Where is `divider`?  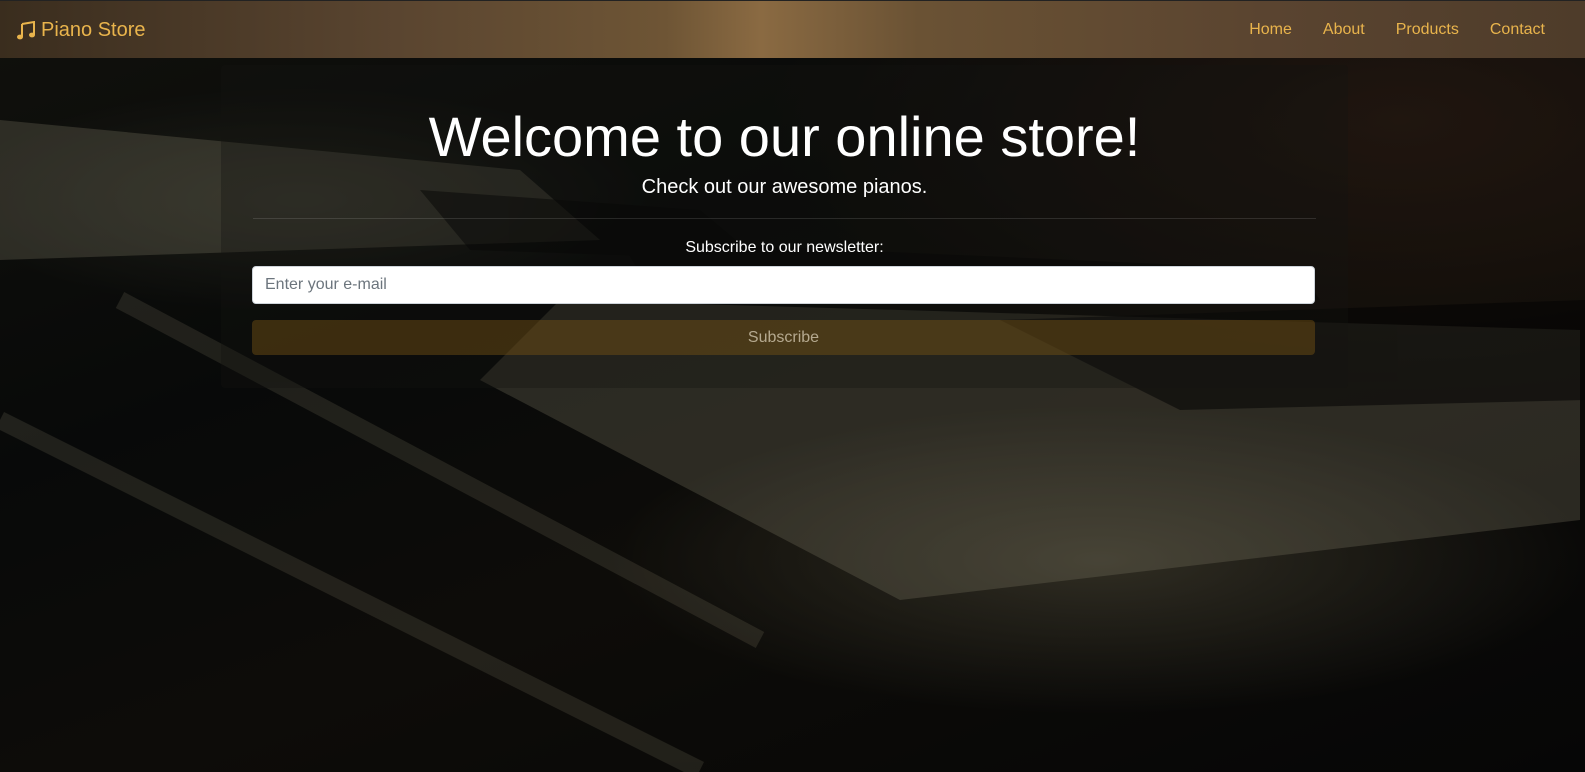 divider is located at coordinates (784, 218).